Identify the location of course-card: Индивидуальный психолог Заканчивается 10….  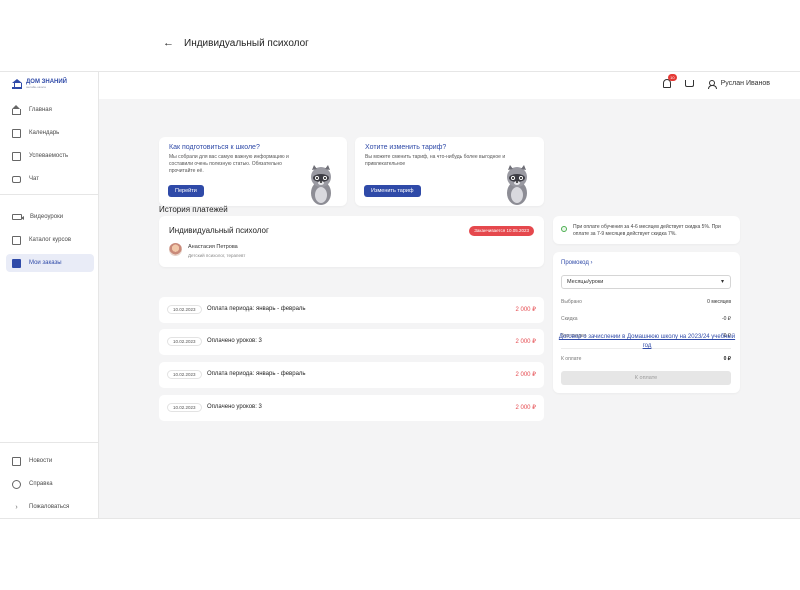
(351, 241).